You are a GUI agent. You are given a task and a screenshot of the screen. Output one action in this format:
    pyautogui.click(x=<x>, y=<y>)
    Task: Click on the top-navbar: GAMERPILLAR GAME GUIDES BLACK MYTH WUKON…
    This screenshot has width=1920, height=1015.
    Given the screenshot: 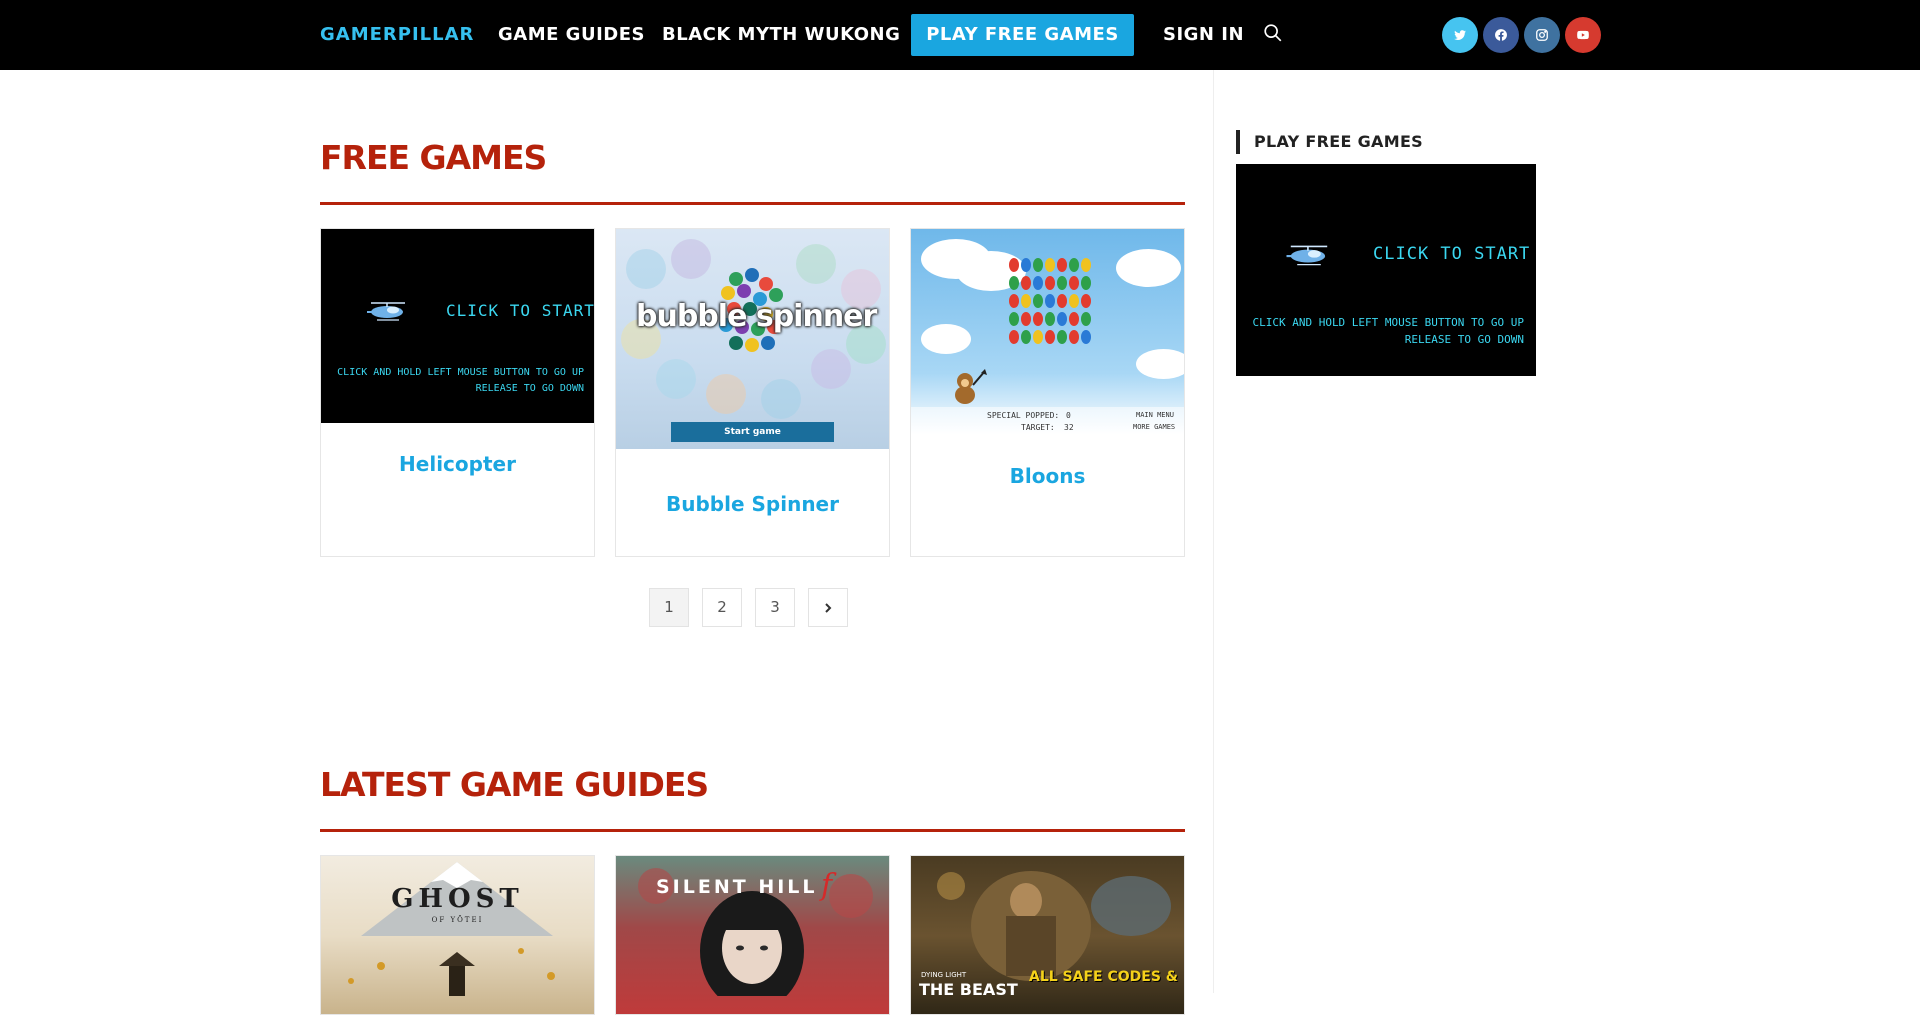 What is the action you would take?
    pyautogui.click(x=960, y=35)
    